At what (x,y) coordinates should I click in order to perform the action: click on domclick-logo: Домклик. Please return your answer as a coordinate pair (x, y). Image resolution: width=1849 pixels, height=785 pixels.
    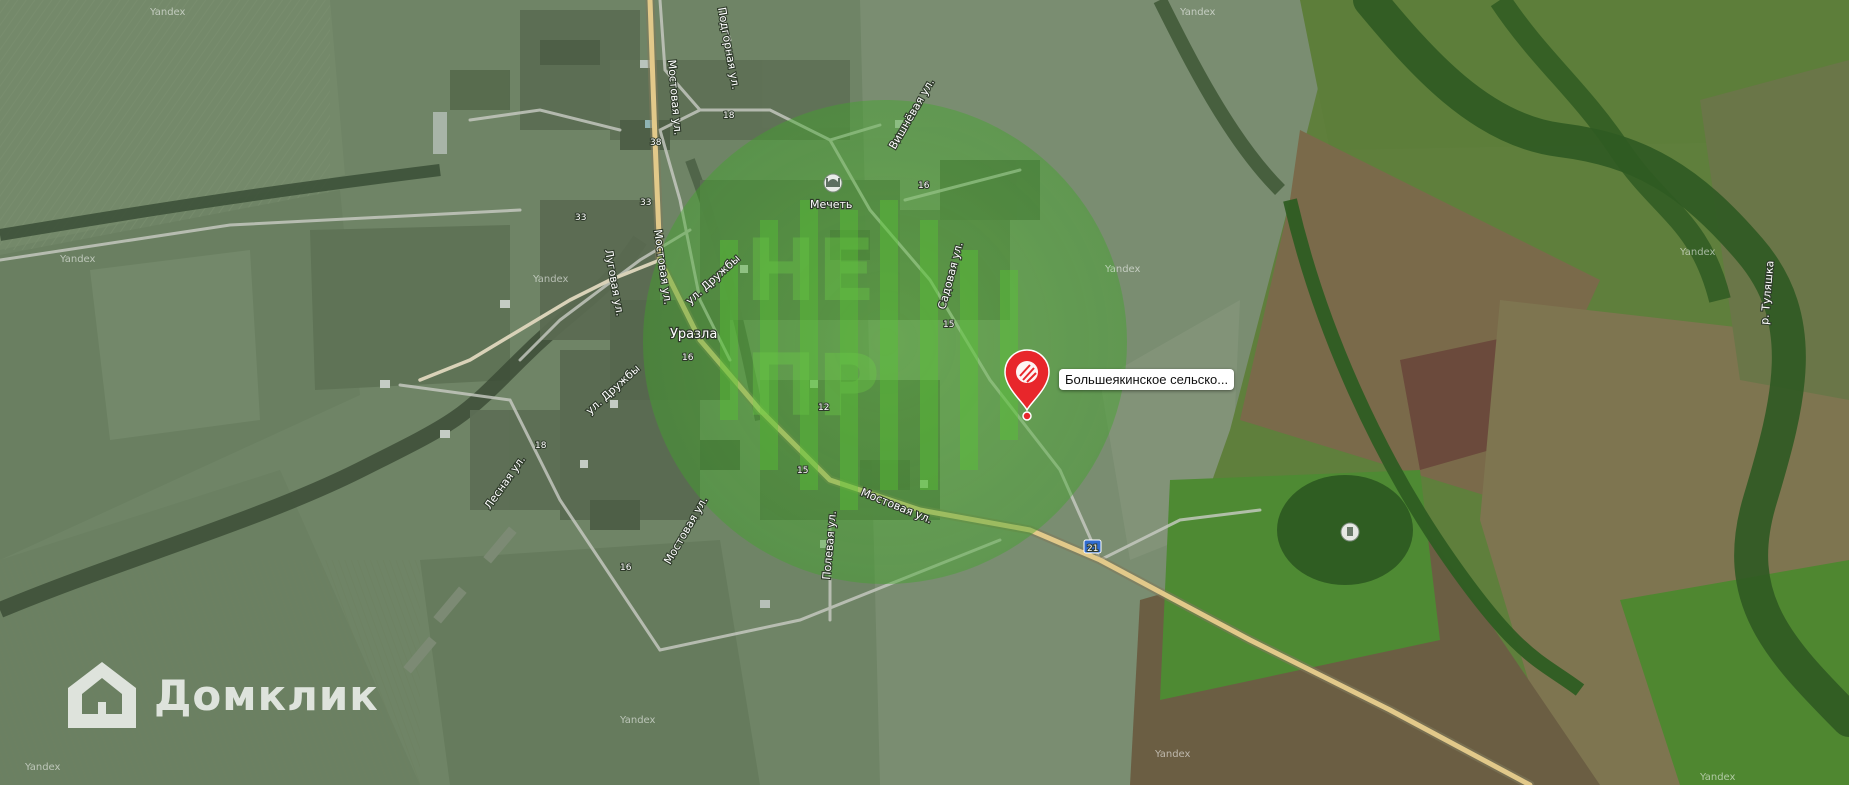
    Looking at the image, I should click on (221, 695).